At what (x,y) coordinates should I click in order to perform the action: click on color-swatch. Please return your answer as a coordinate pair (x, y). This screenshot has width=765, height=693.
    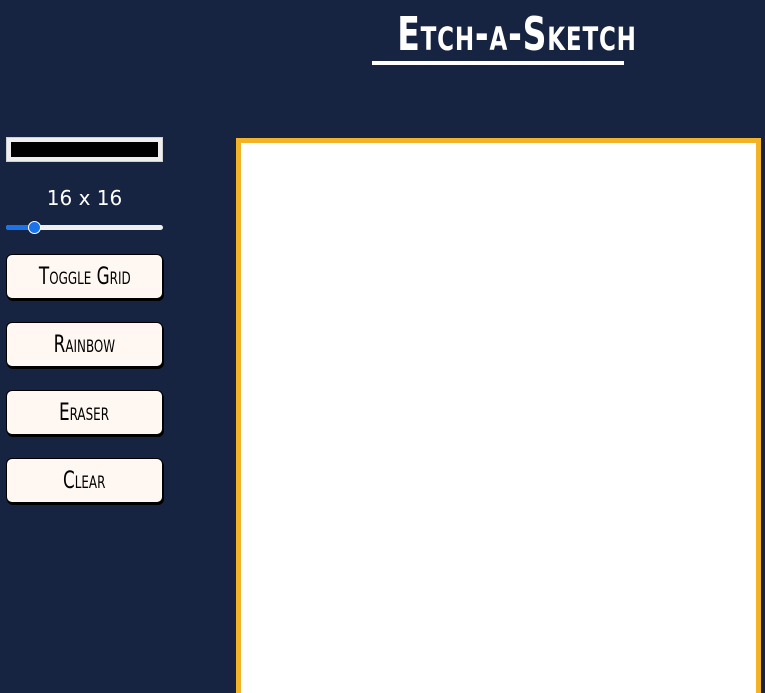
    Looking at the image, I should click on (84, 149).